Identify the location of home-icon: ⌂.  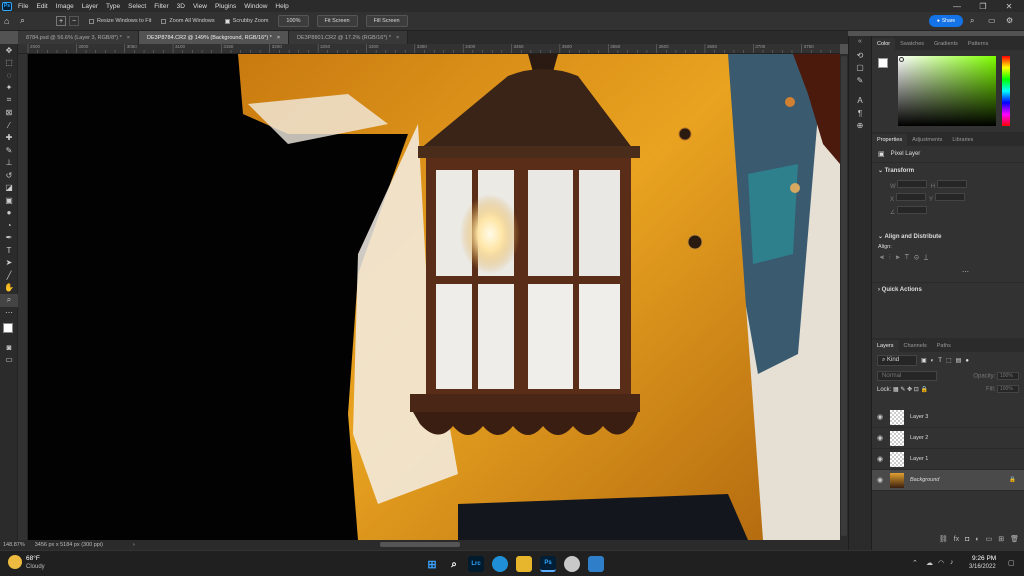
(6, 21).